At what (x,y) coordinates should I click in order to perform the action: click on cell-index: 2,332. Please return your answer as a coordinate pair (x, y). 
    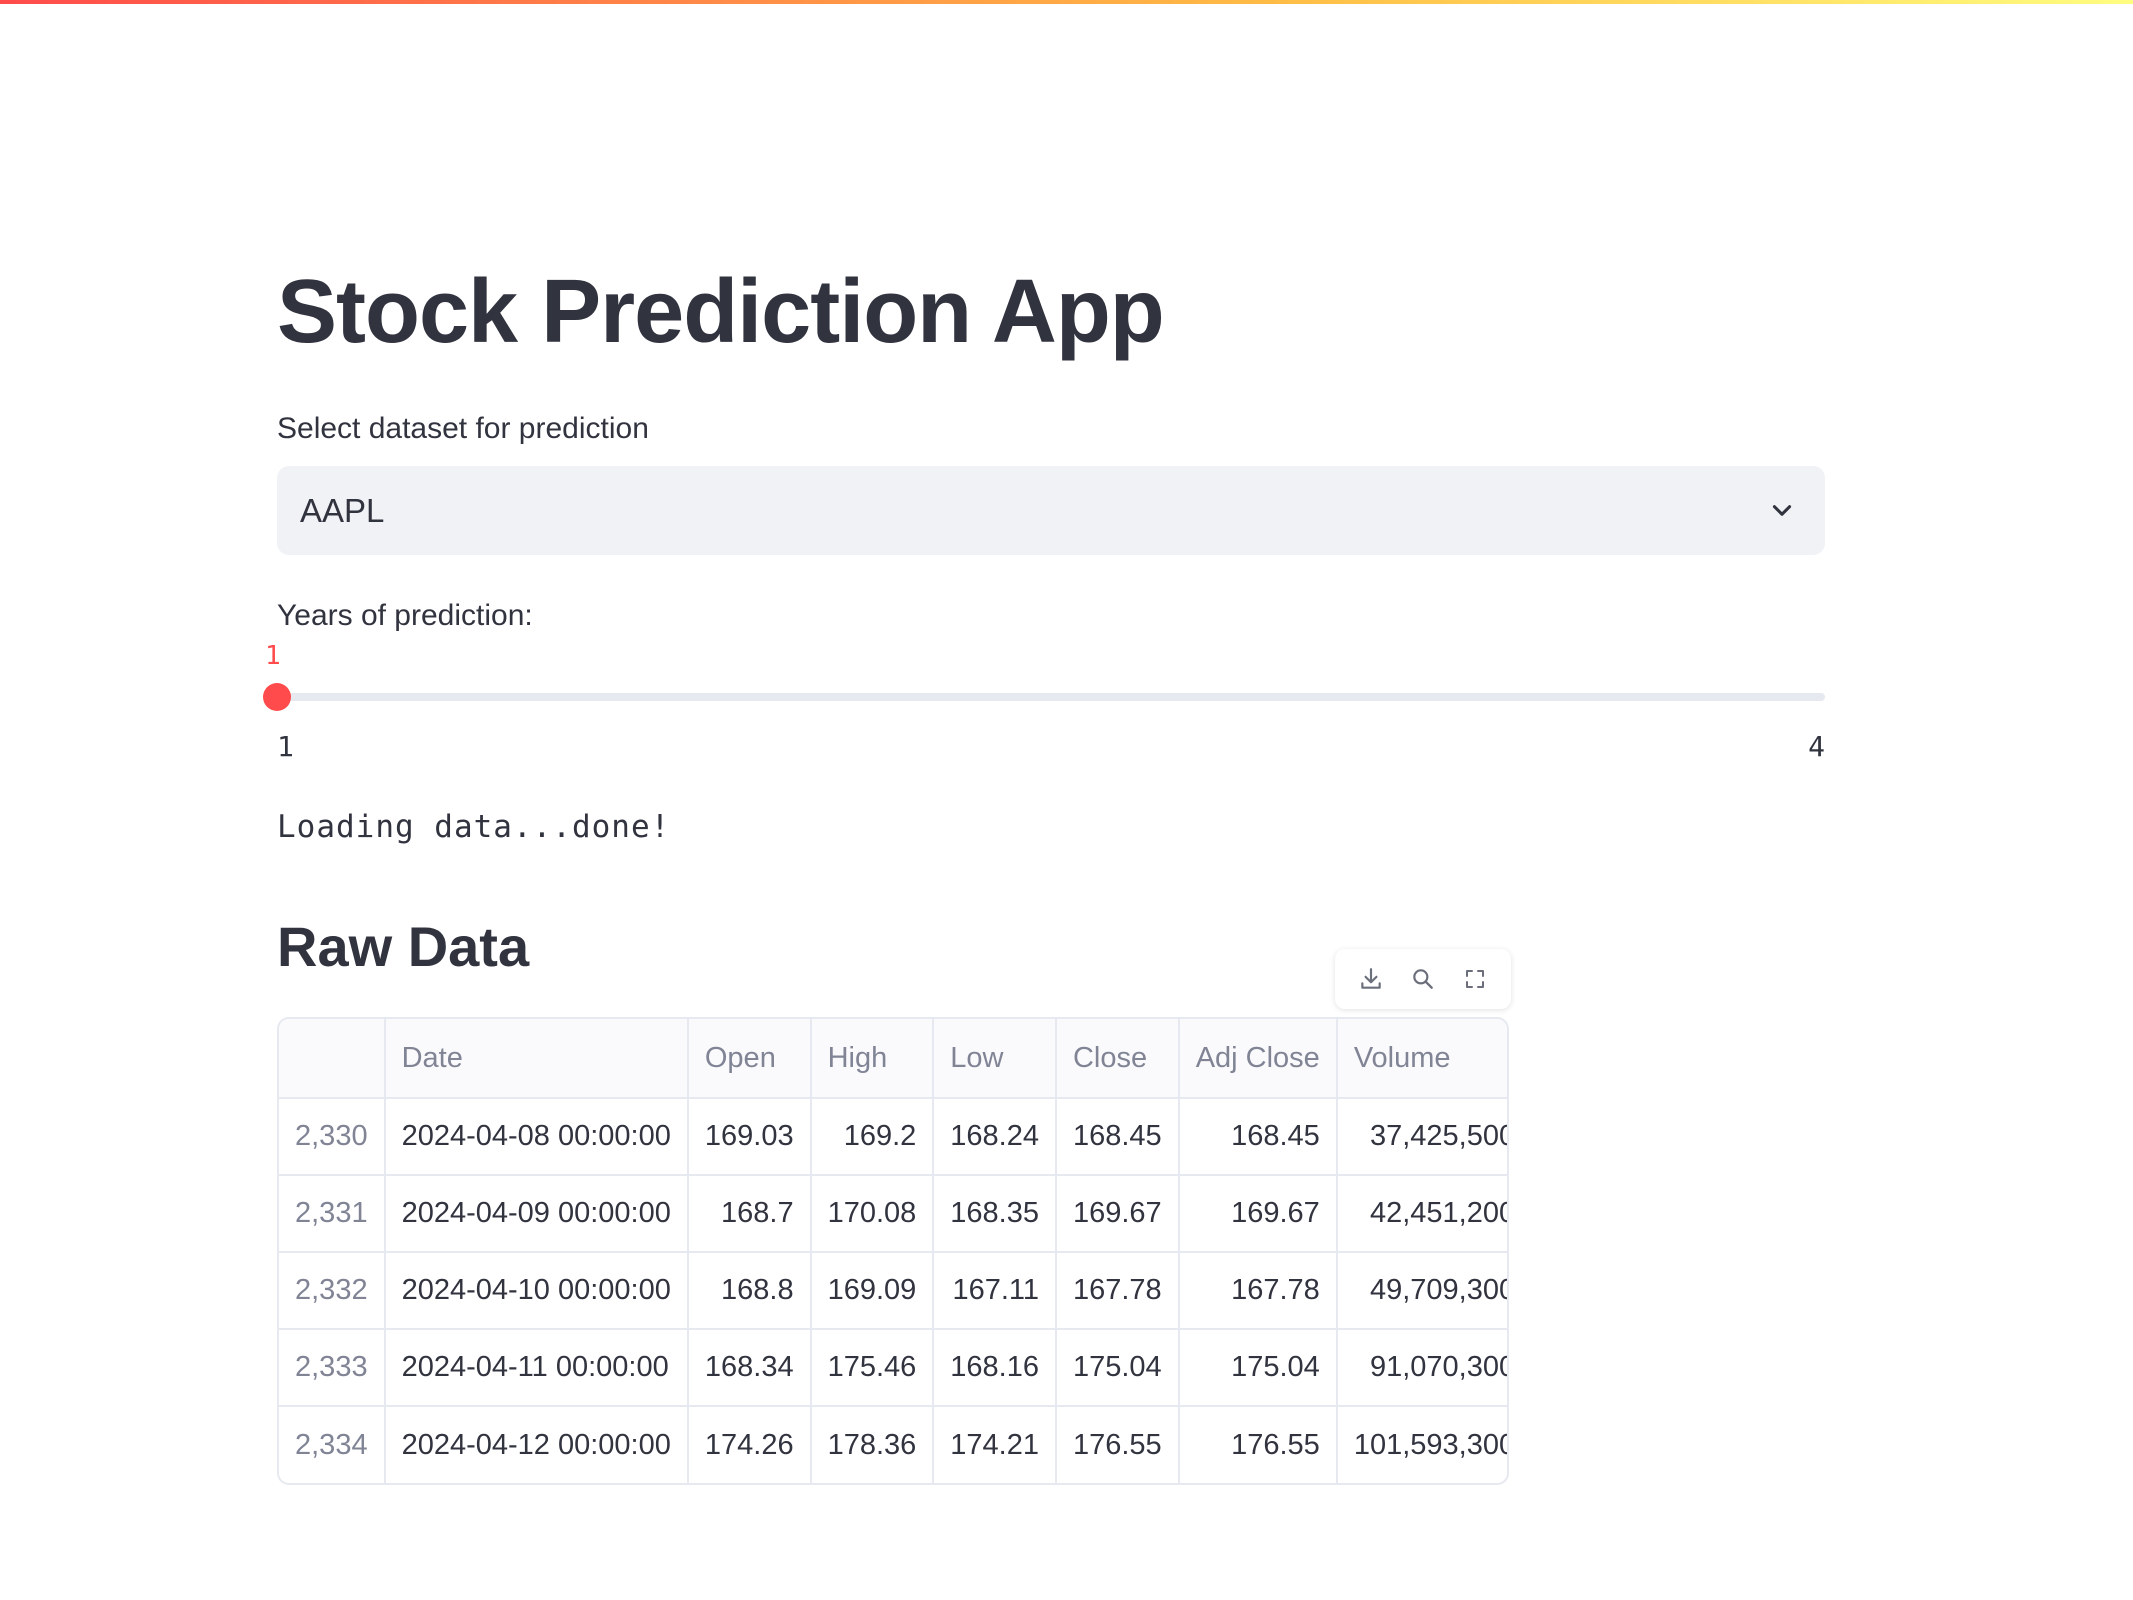
    Looking at the image, I should click on (332, 1291).